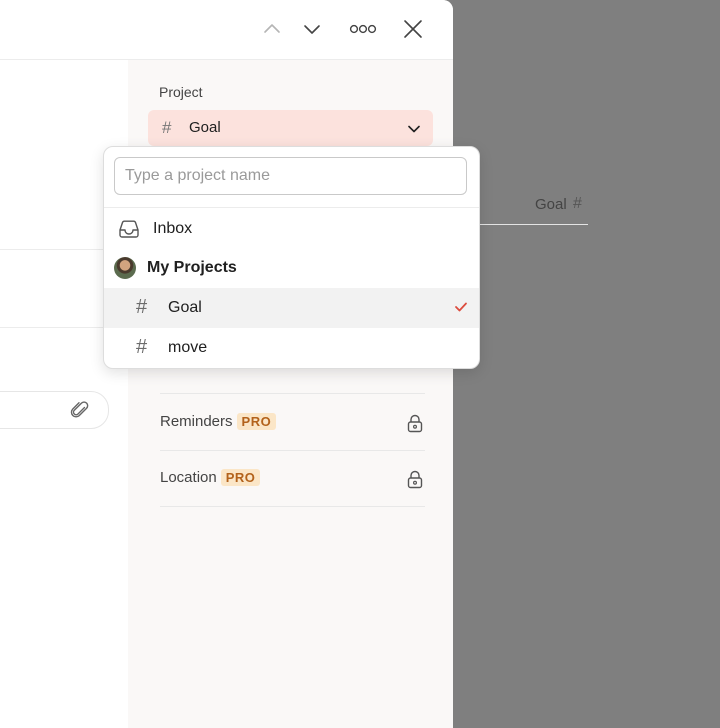 The width and height of the screenshot is (720, 728). Describe the element at coordinates (226, 30) in the screenshot. I see `modal-header` at that location.